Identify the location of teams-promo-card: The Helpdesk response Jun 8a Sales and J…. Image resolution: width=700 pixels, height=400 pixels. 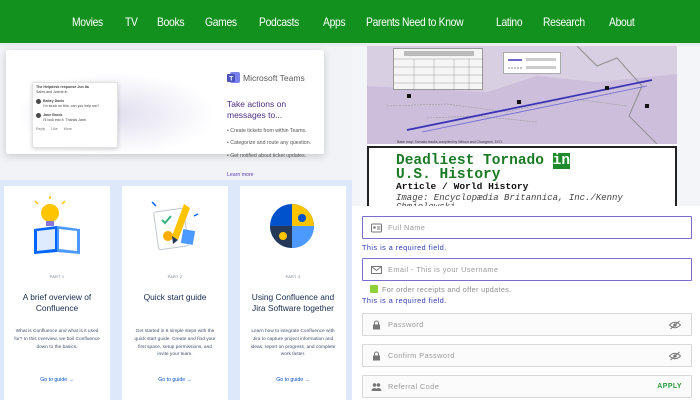
(165, 114).